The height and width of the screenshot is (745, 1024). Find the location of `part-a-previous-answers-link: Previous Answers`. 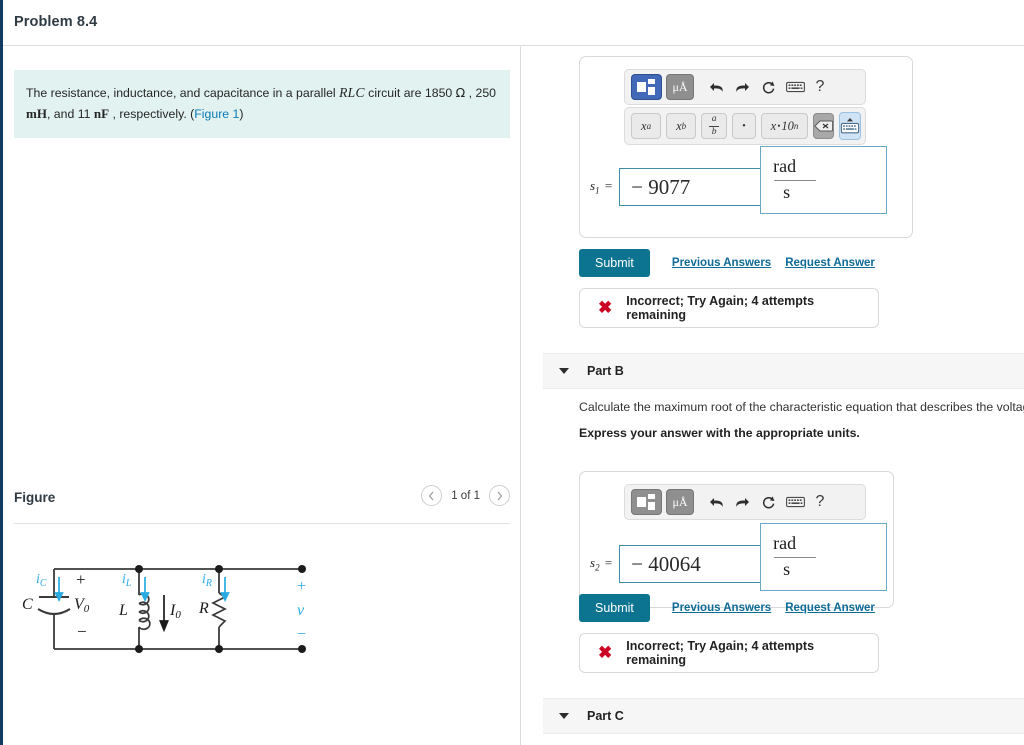

part-a-previous-answers-link: Previous Answers is located at coordinates (721, 263).